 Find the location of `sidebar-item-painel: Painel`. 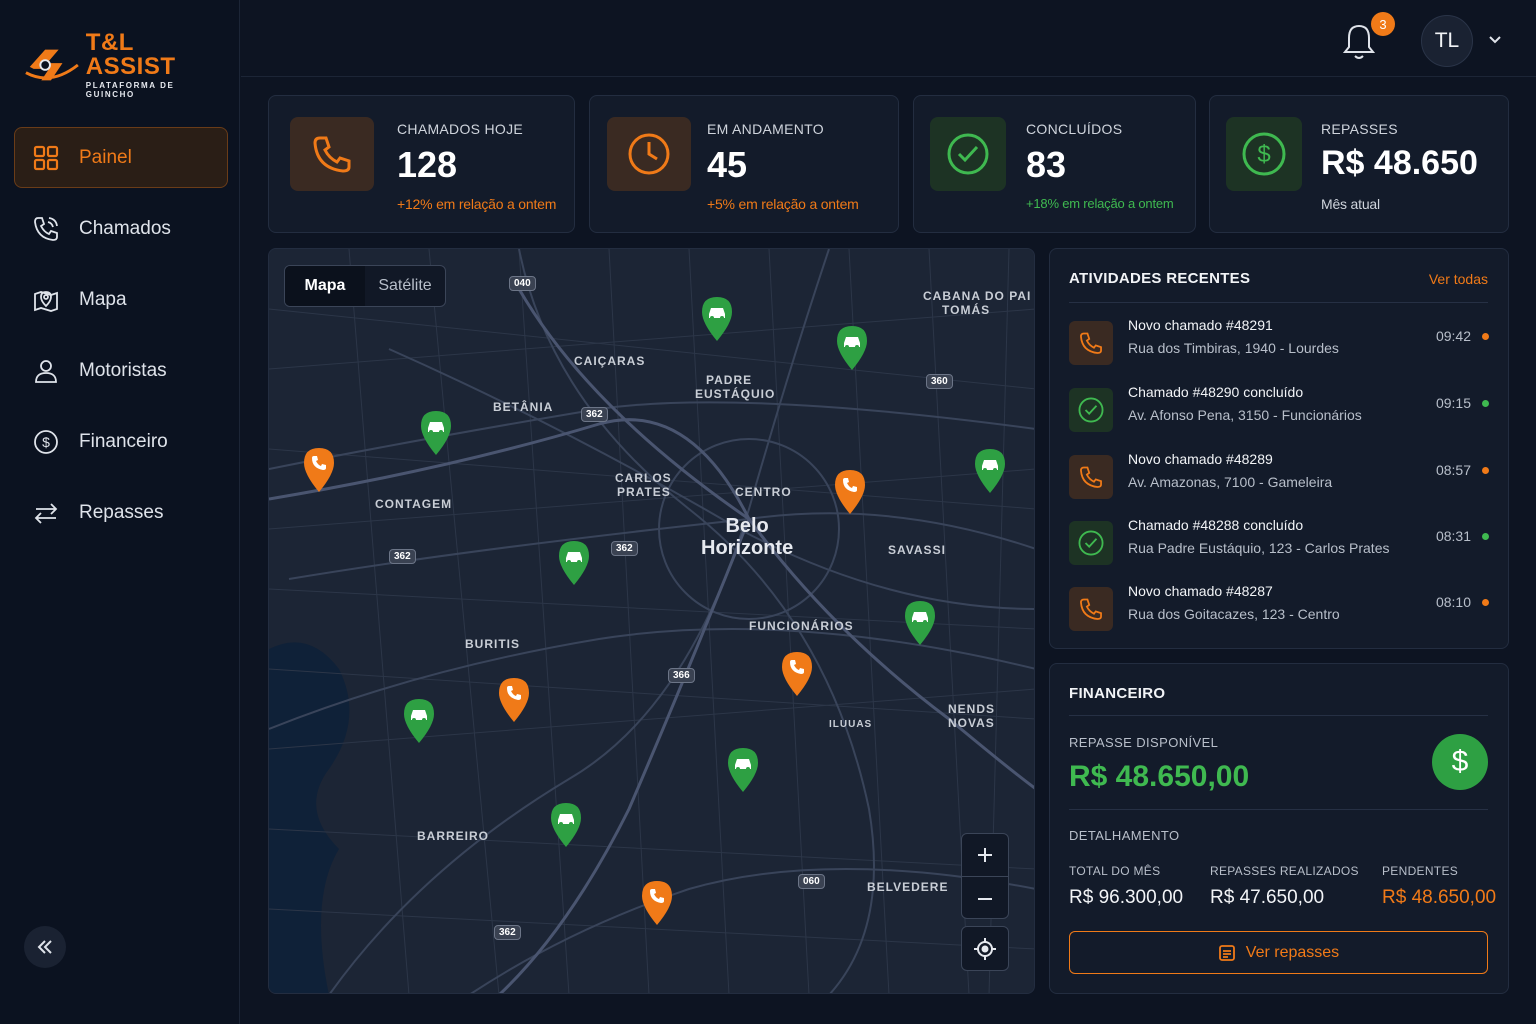

sidebar-item-painel: Painel is located at coordinates (121, 157).